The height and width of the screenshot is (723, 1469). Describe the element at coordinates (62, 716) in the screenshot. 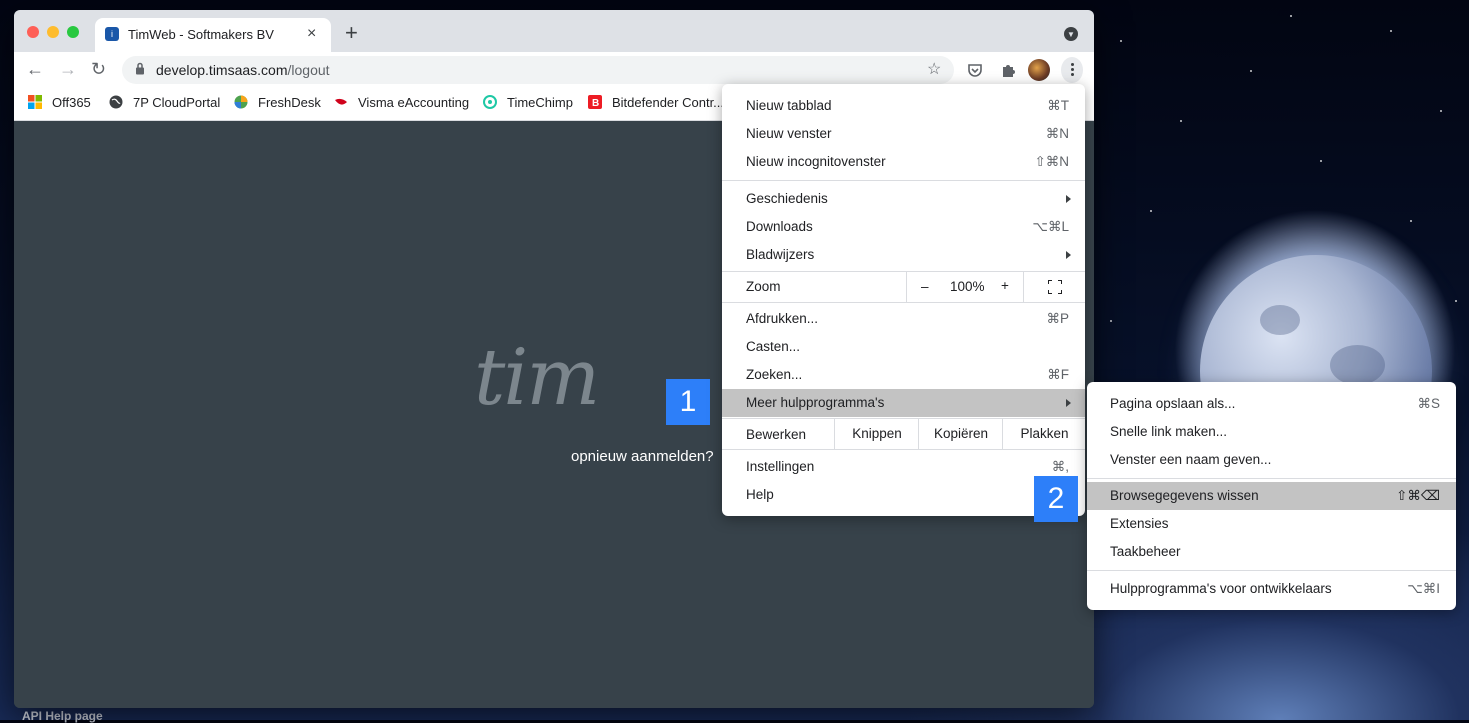

I see `desktop-icon-label: API Help page` at that location.